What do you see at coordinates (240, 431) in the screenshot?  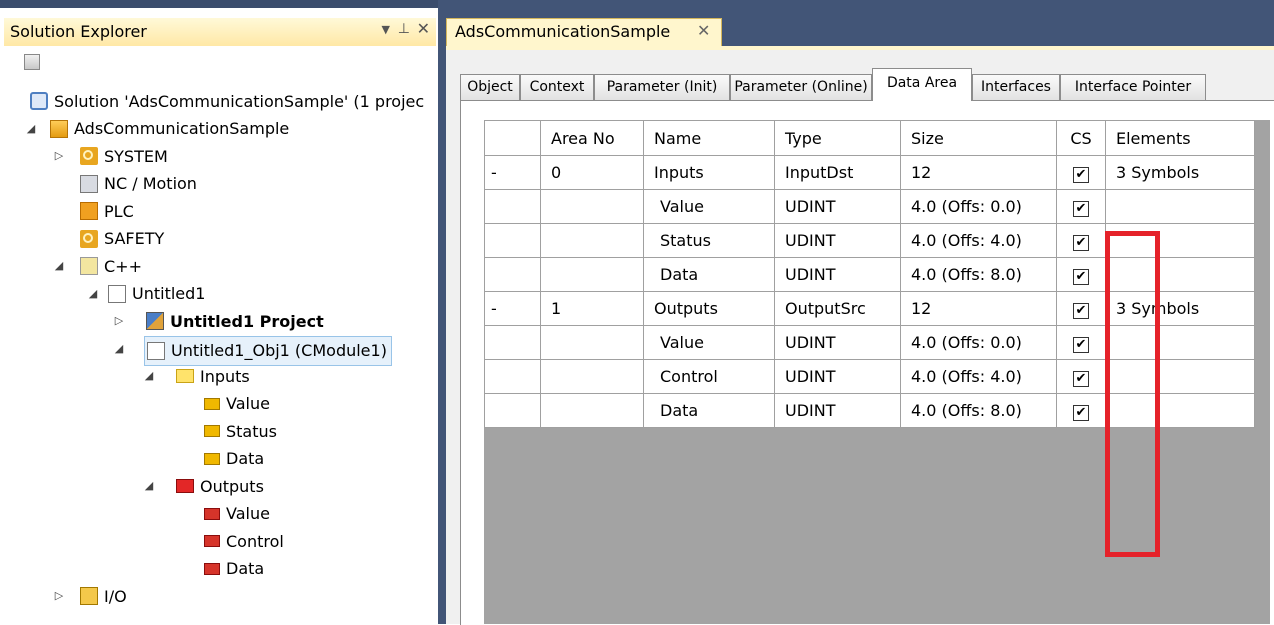 I see `tree-node: Status` at bounding box center [240, 431].